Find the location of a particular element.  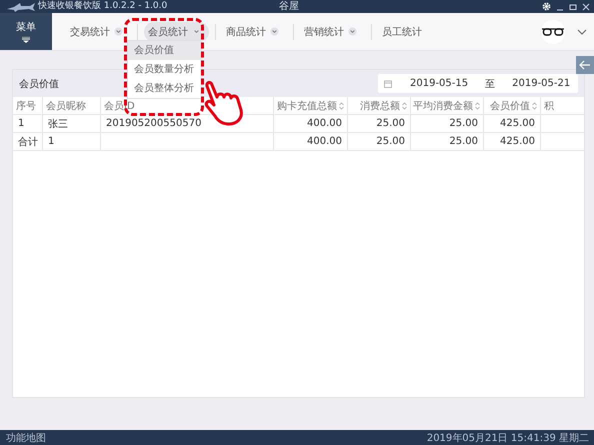

panel-title: 会员价值 is located at coordinates (39, 84).